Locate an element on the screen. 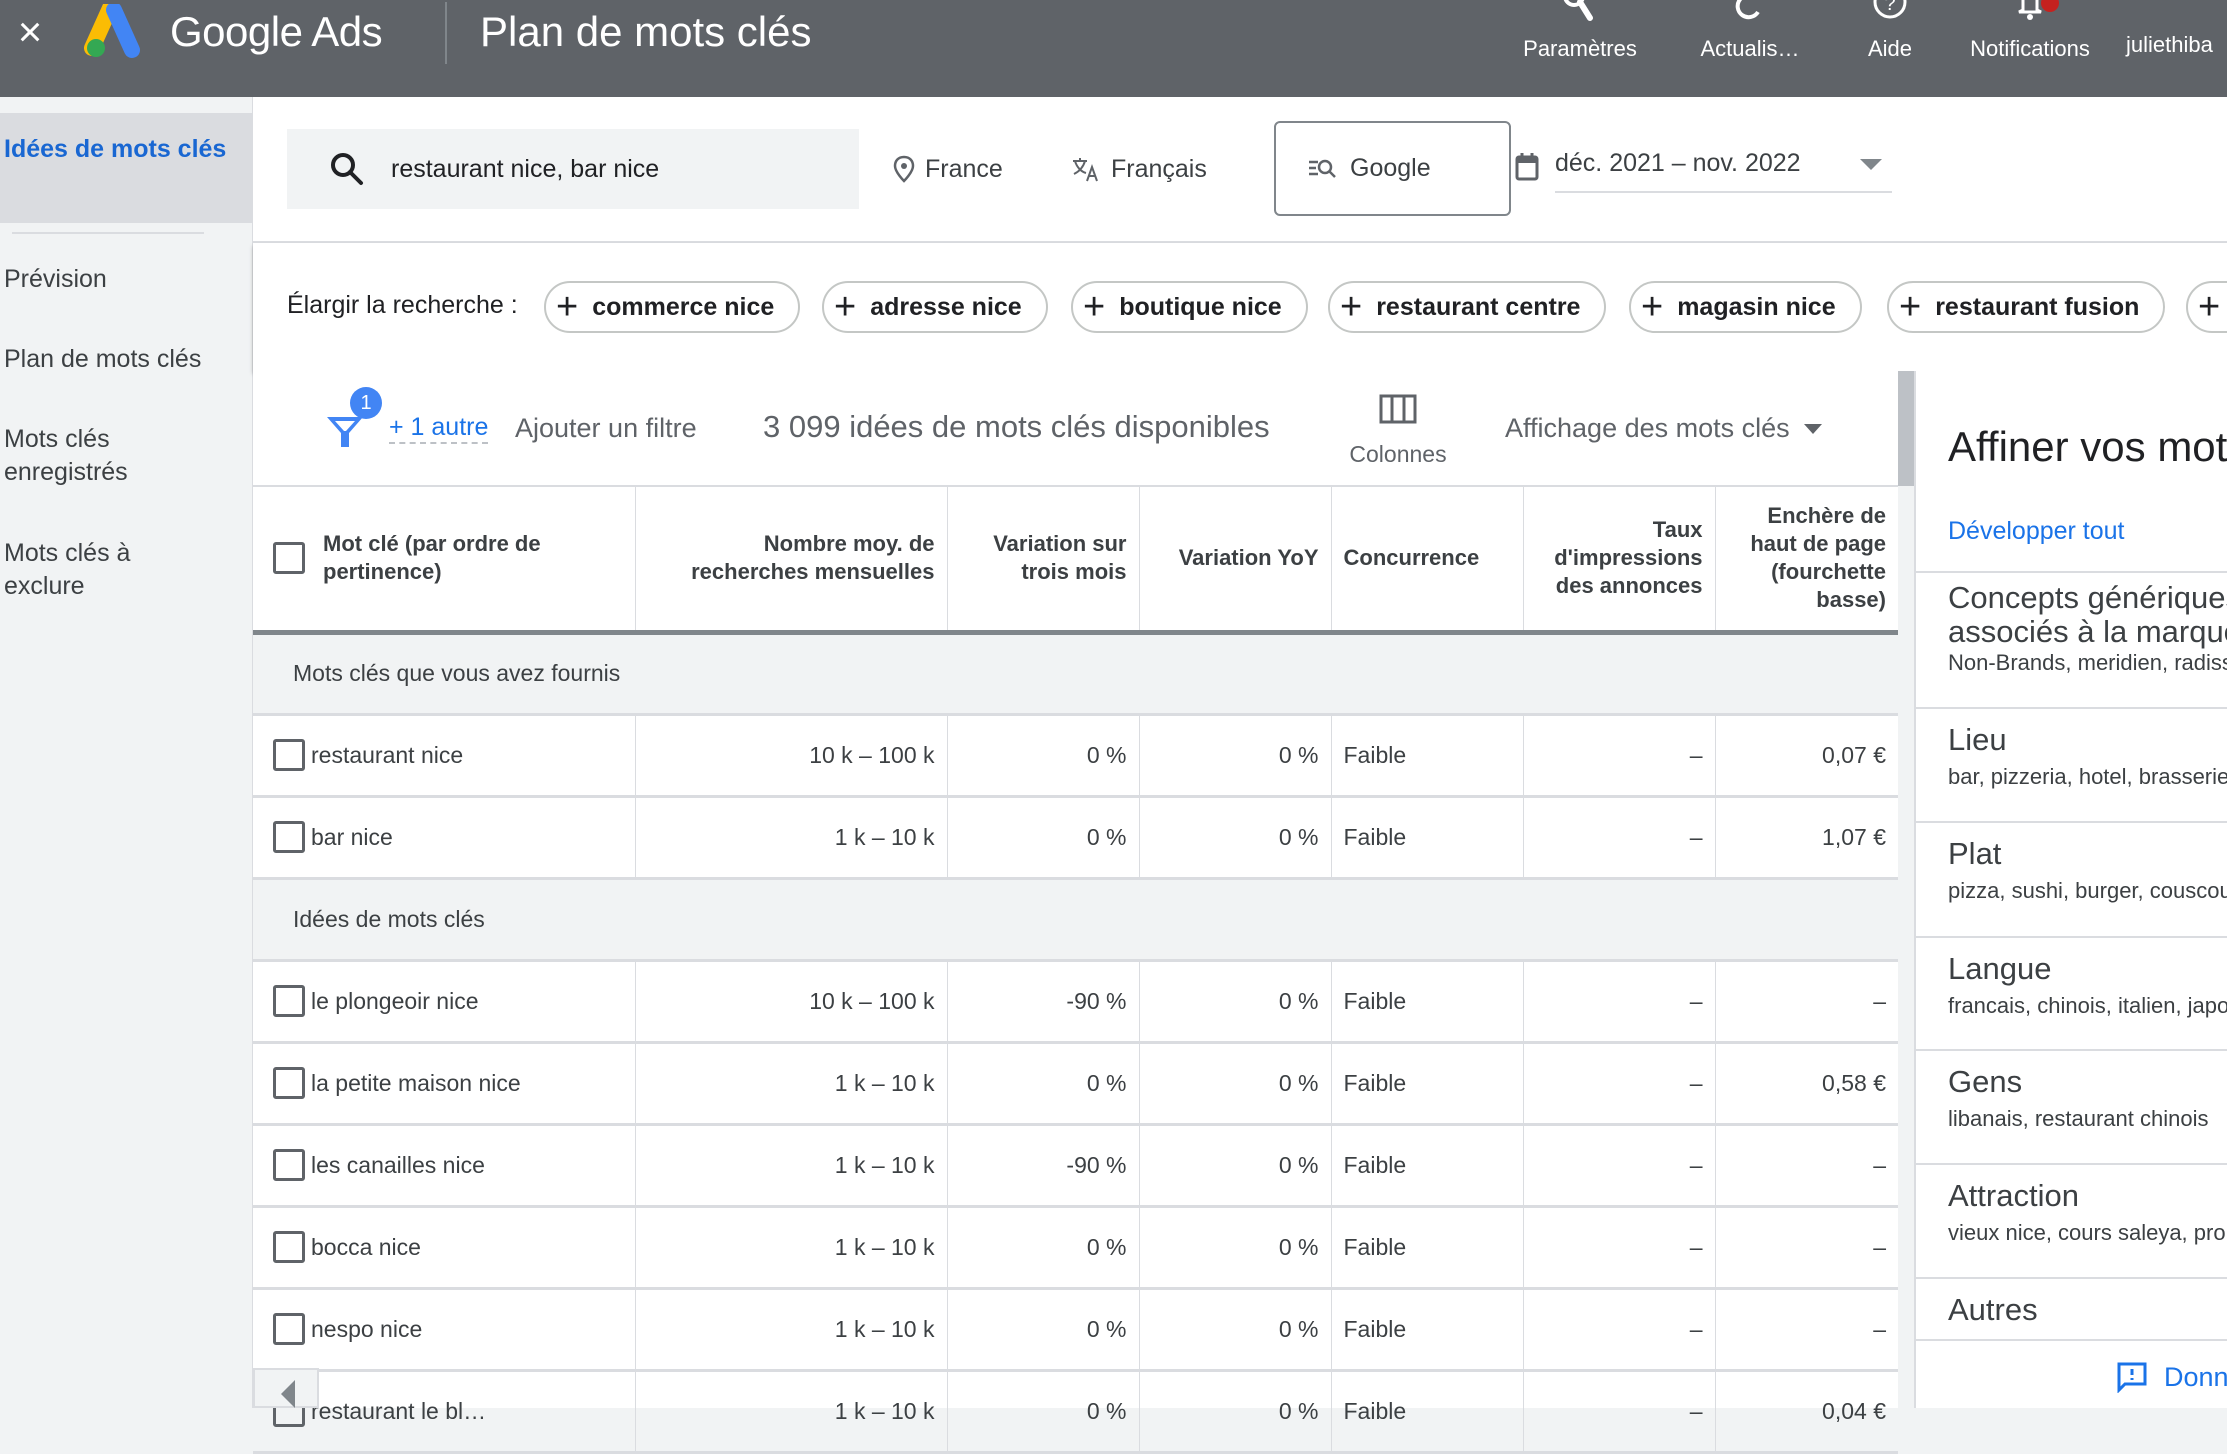 This screenshot has width=2227, height=1454. help-button: ? Aide is located at coordinates (1890, 35).